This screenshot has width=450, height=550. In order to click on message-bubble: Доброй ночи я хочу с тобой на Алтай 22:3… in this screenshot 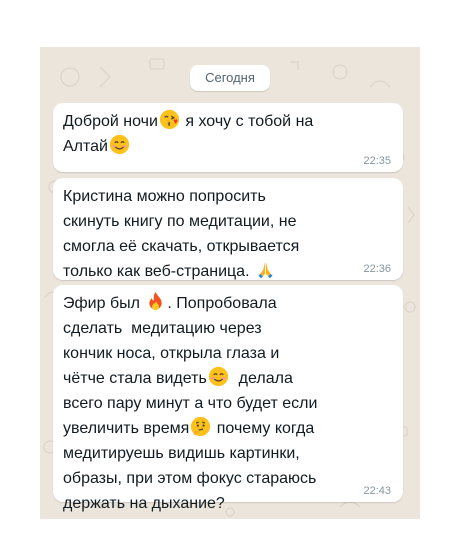, I will do `click(228, 137)`.